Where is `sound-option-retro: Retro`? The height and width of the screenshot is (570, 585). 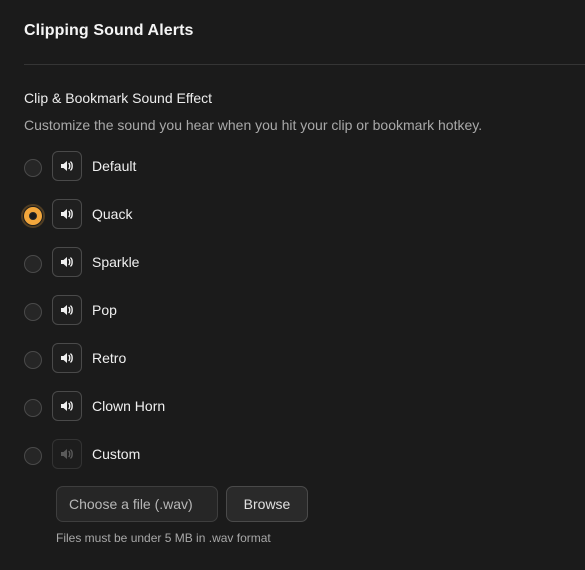
sound-option-retro: Retro is located at coordinates (94, 358).